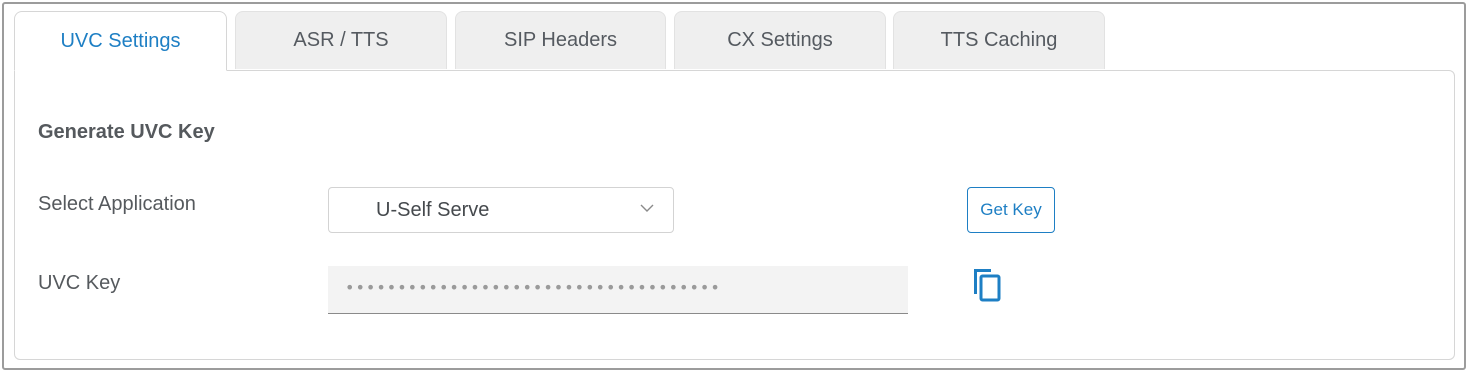 This screenshot has width=1468, height=372. I want to click on section-title: Generate UVC Key, so click(126, 132).